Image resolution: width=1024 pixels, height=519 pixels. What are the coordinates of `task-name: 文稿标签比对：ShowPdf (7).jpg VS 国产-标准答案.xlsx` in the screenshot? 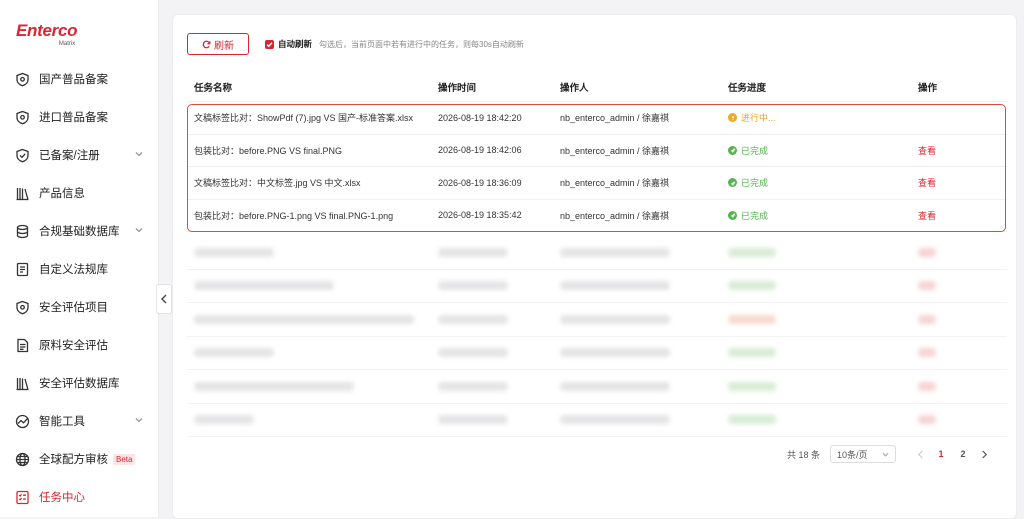 It's located at (304, 118).